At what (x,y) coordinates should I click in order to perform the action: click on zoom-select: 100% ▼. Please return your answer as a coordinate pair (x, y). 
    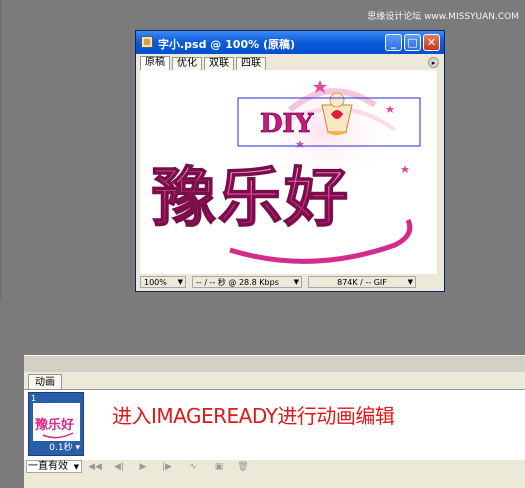
    Looking at the image, I should click on (163, 282).